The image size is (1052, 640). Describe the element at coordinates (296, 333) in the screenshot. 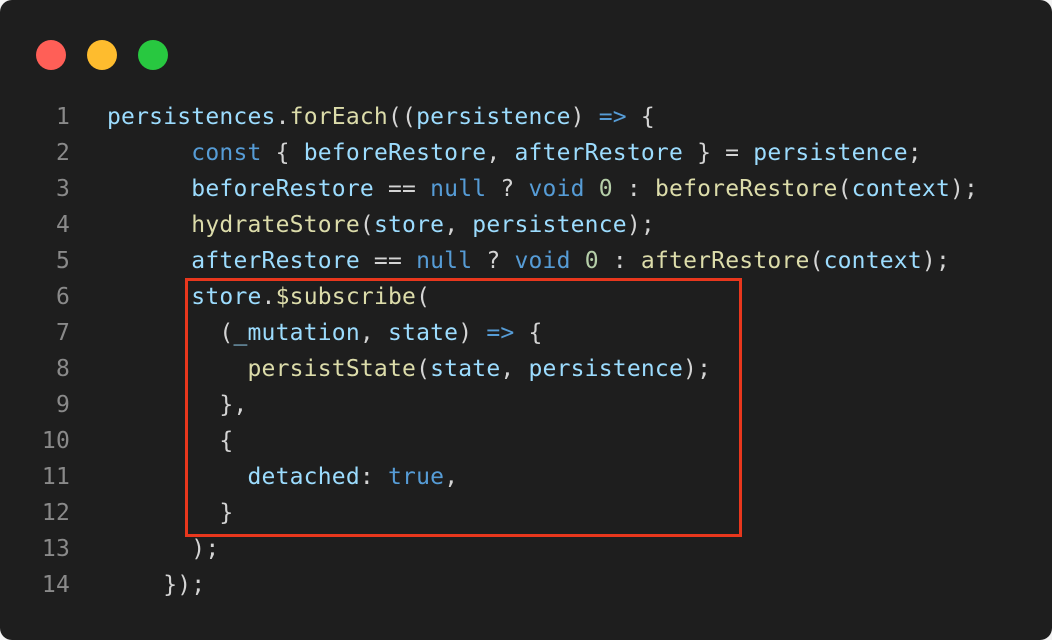

I see `code-token: _mutation` at that location.